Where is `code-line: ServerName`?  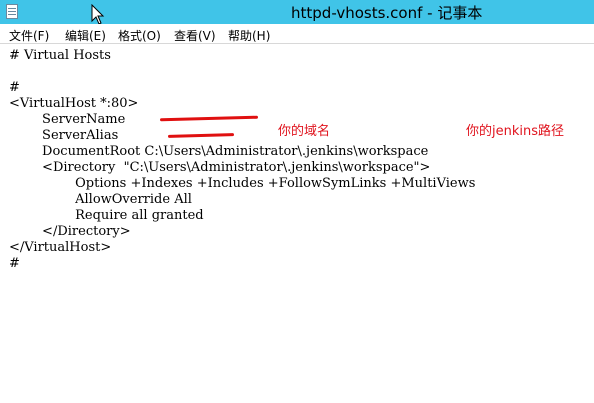
code-line: ServerName is located at coordinates (69, 119).